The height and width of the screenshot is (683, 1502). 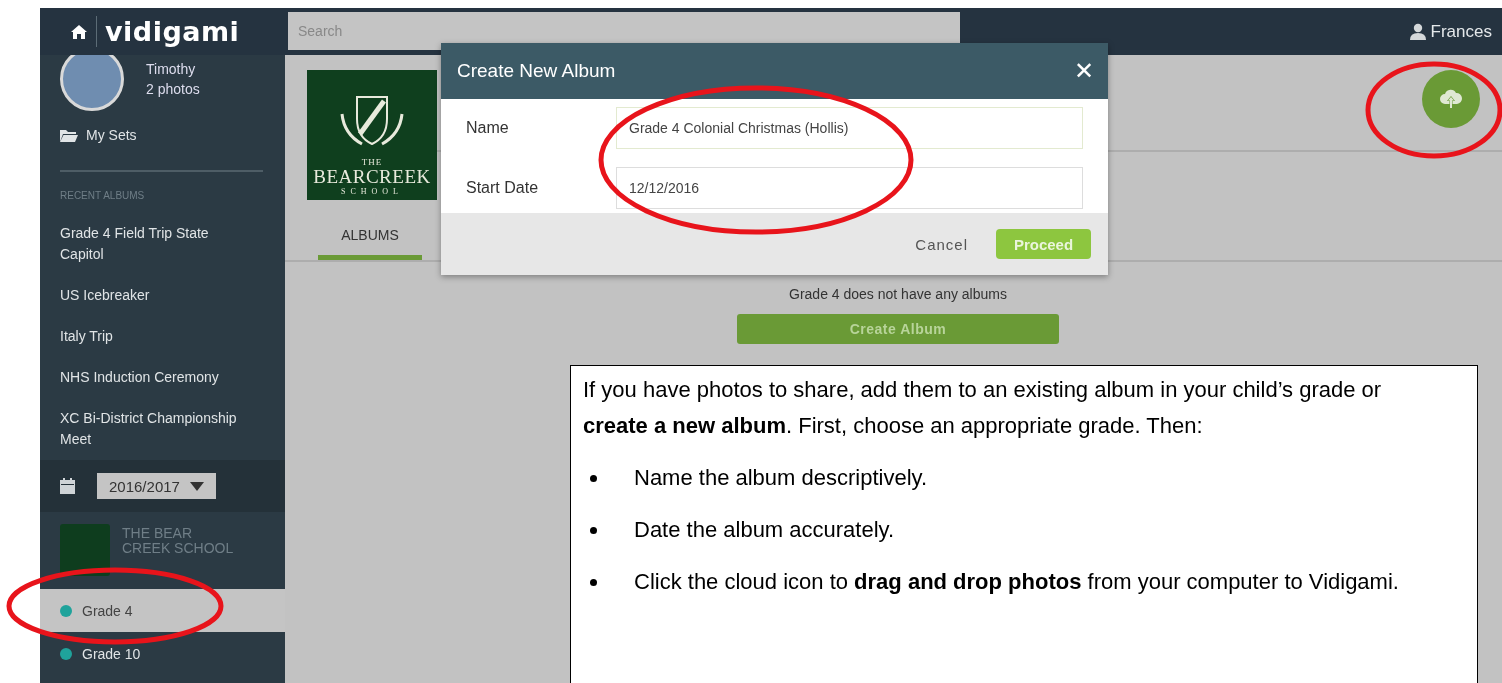 What do you see at coordinates (171, 69) in the screenshot?
I see `profile-name: Timothy` at bounding box center [171, 69].